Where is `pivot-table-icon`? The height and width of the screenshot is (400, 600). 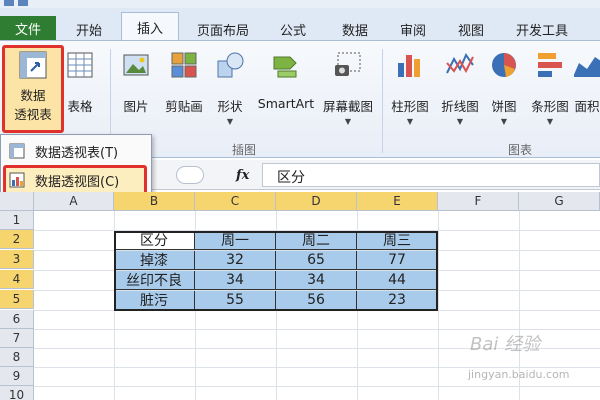 pivot-table-icon is located at coordinates (33, 65).